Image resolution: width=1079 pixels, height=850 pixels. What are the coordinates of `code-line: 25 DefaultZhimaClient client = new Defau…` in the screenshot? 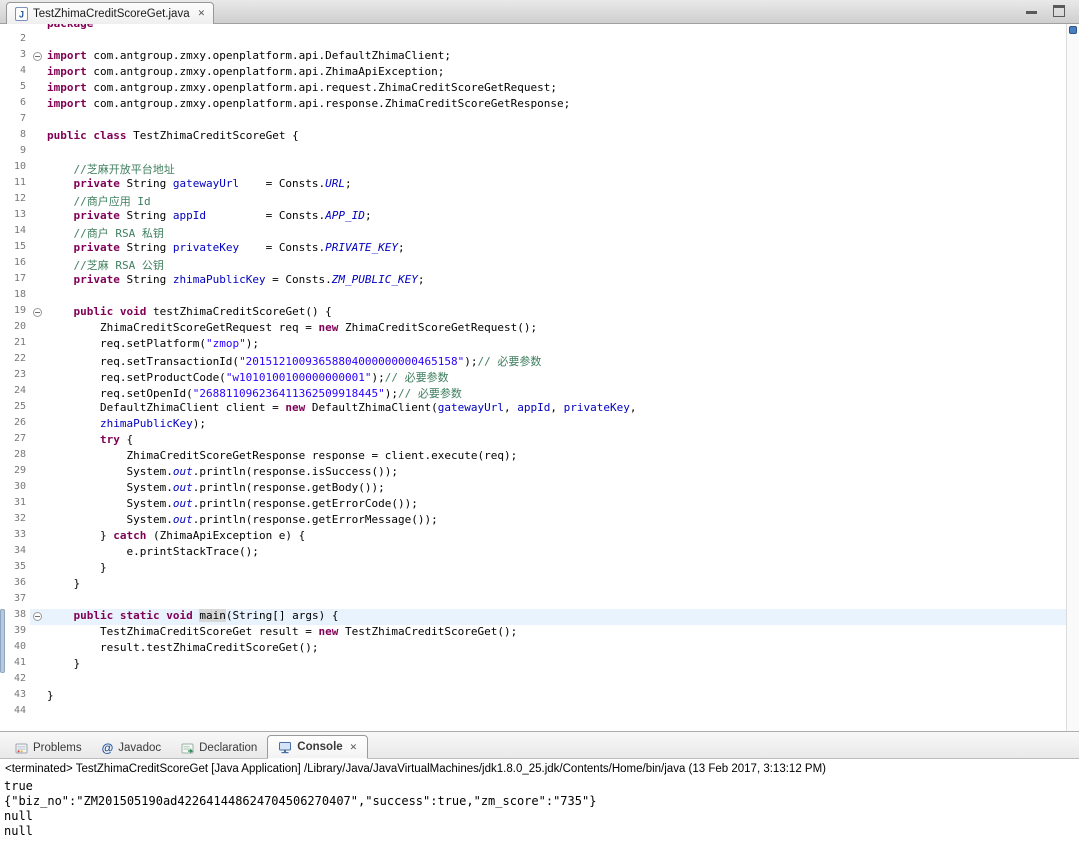 It's located at (539, 409).